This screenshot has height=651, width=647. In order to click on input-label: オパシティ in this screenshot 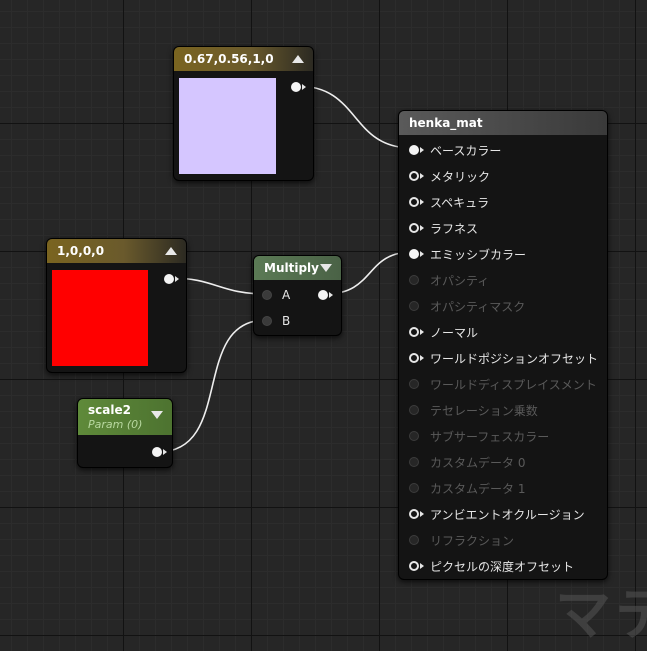, I will do `click(460, 281)`.